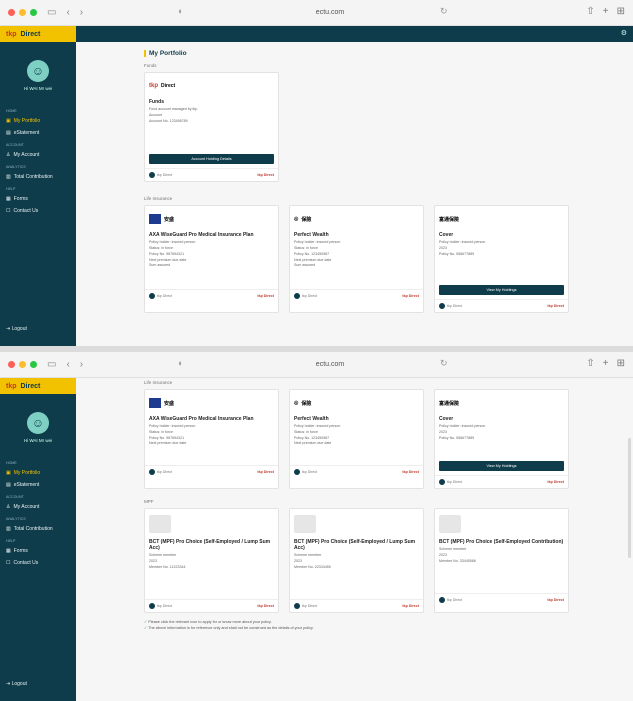 The height and width of the screenshot is (701, 633). What do you see at coordinates (8, 473) in the screenshot?
I see `briefcase-icon: ▣` at bounding box center [8, 473].